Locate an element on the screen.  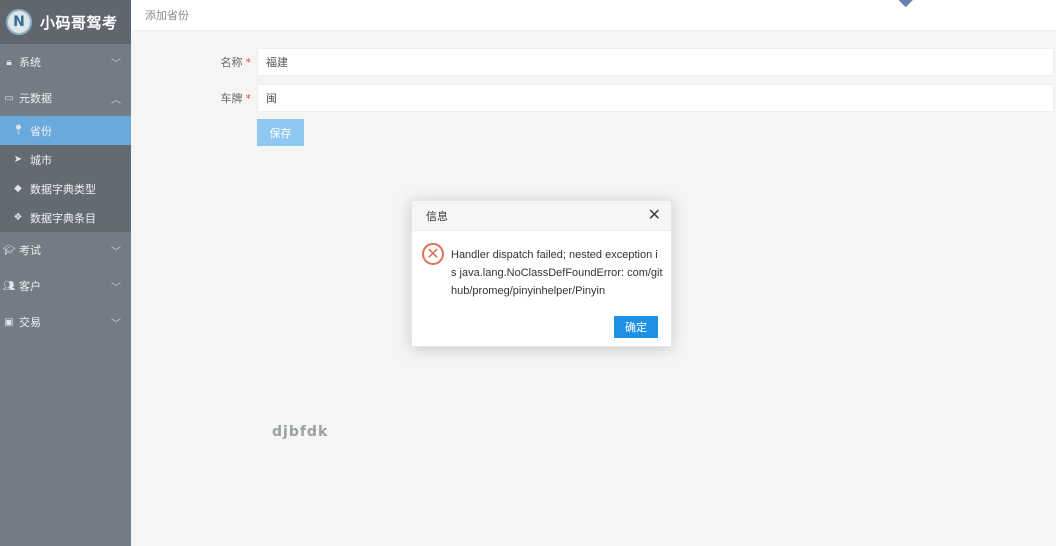
sidebar-item-dict-type: ◆ 数据字典类型 is located at coordinates (65, 188).